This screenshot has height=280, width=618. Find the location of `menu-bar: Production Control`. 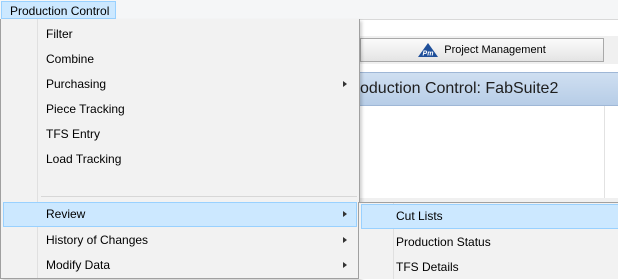

menu-bar: Production Control is located at coordinates (309, 10).